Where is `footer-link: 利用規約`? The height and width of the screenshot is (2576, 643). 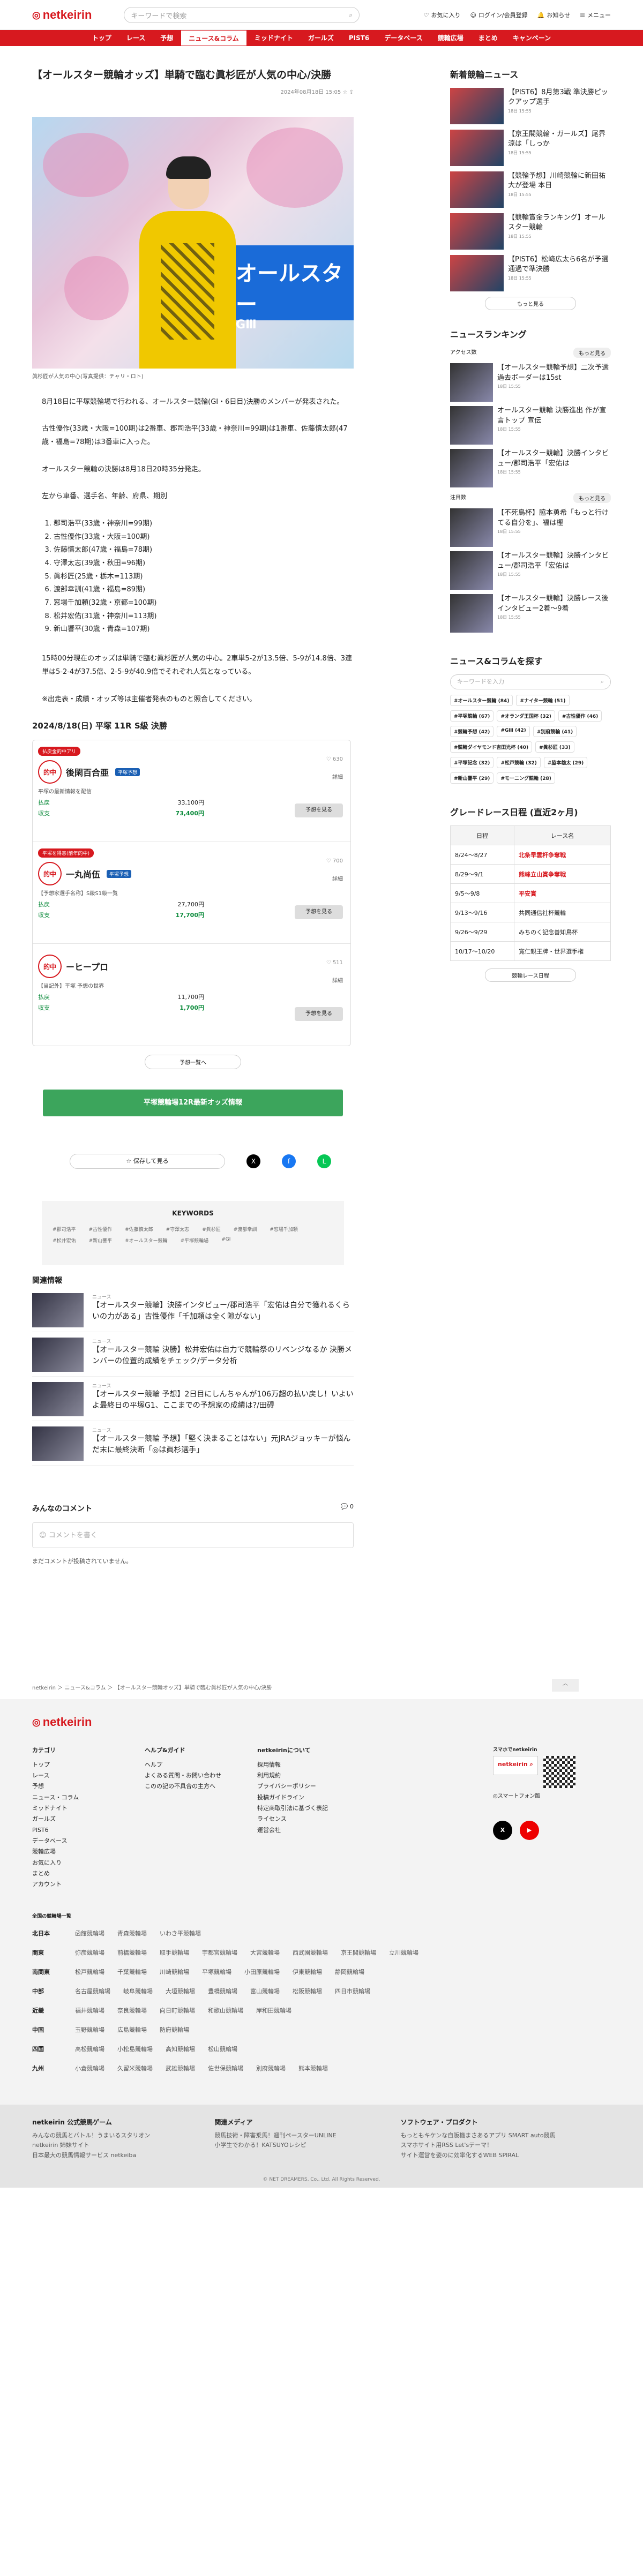 footer-link: 利用規約 is located at coordinates (306, 1775).